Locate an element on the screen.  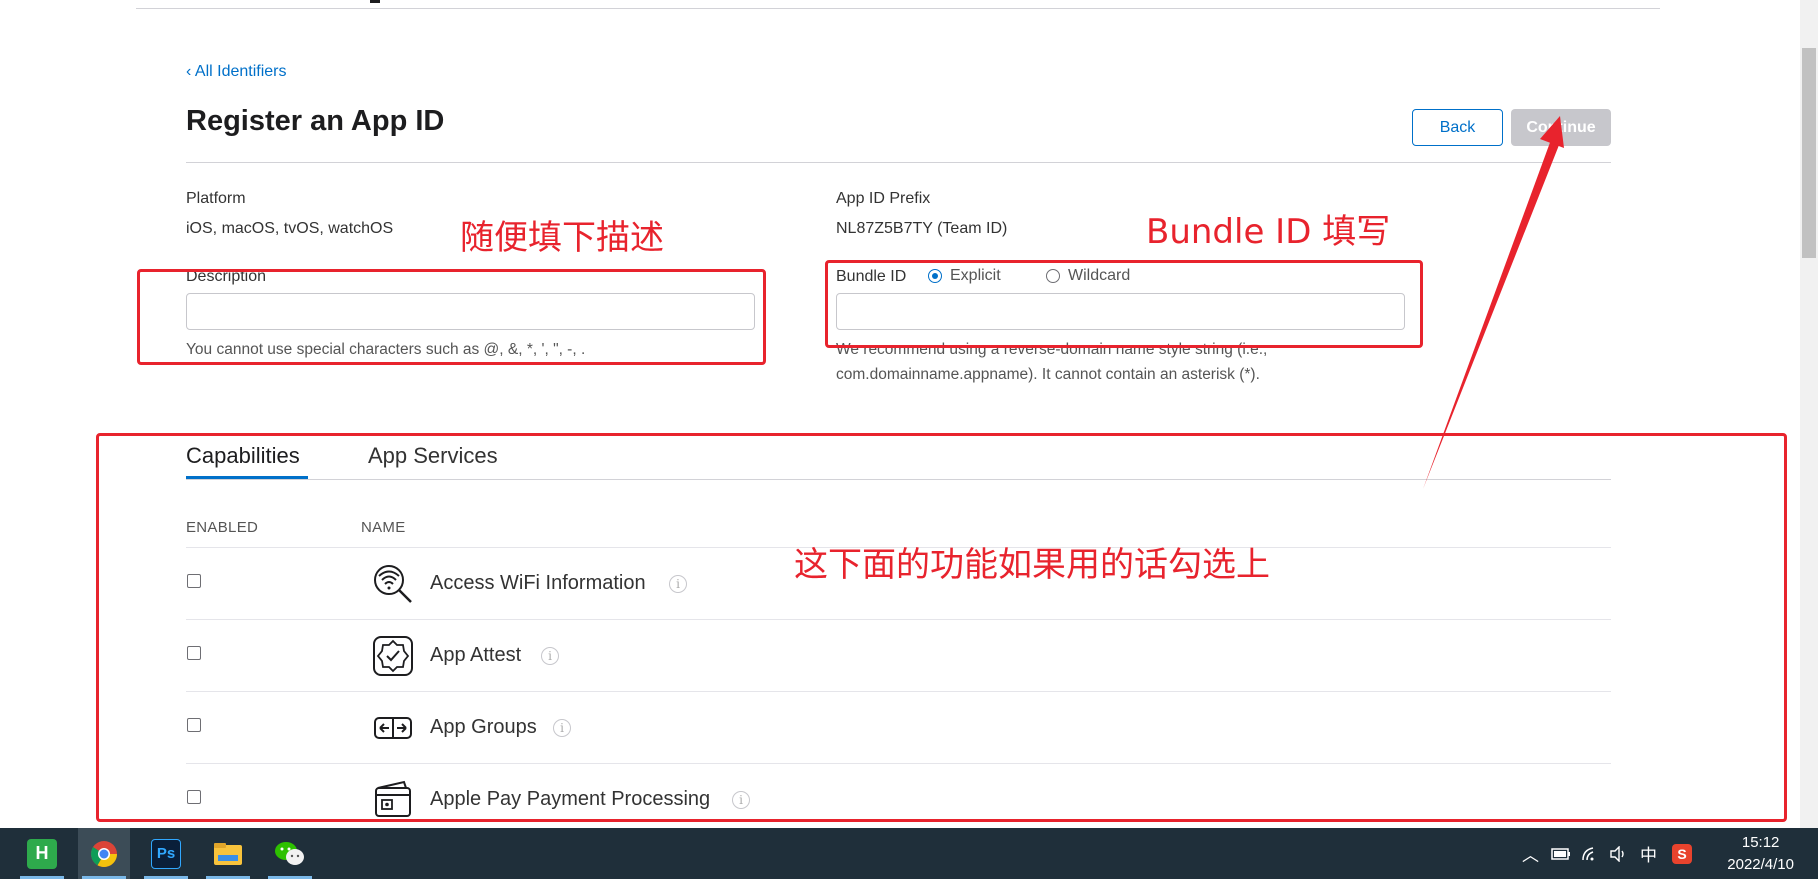
back-button: Back is located at coordinates (1457, 127).